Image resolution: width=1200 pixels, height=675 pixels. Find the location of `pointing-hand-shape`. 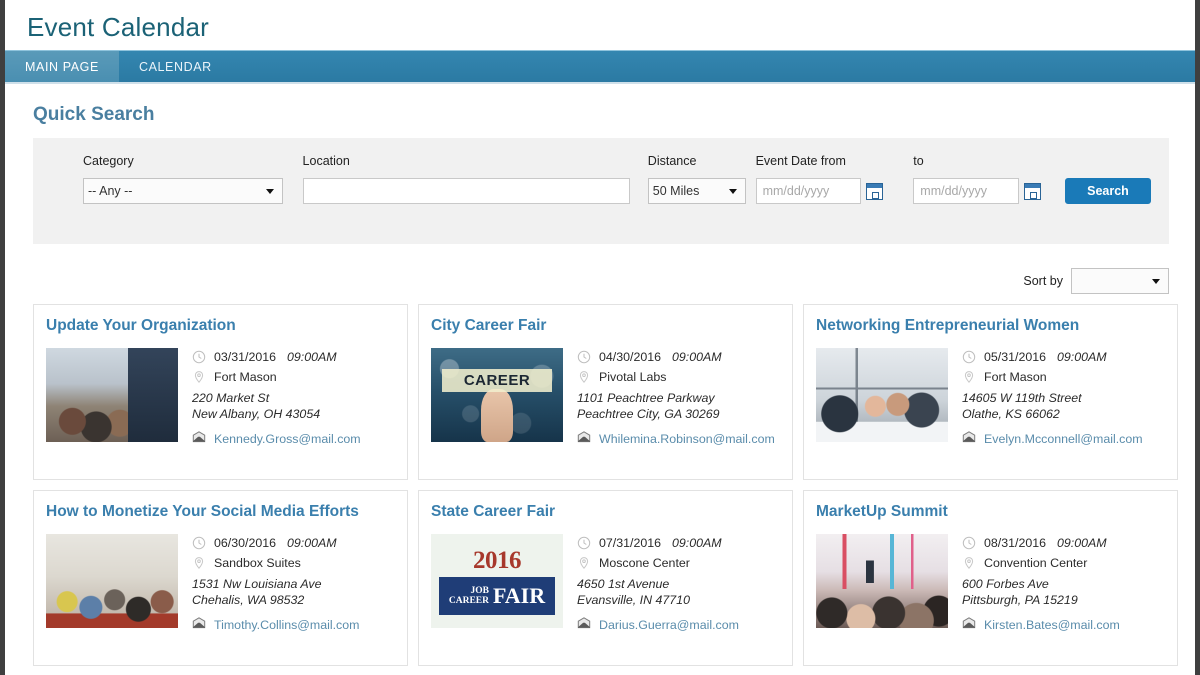

pointing-hand-shape is located at coordinates (497, 415).